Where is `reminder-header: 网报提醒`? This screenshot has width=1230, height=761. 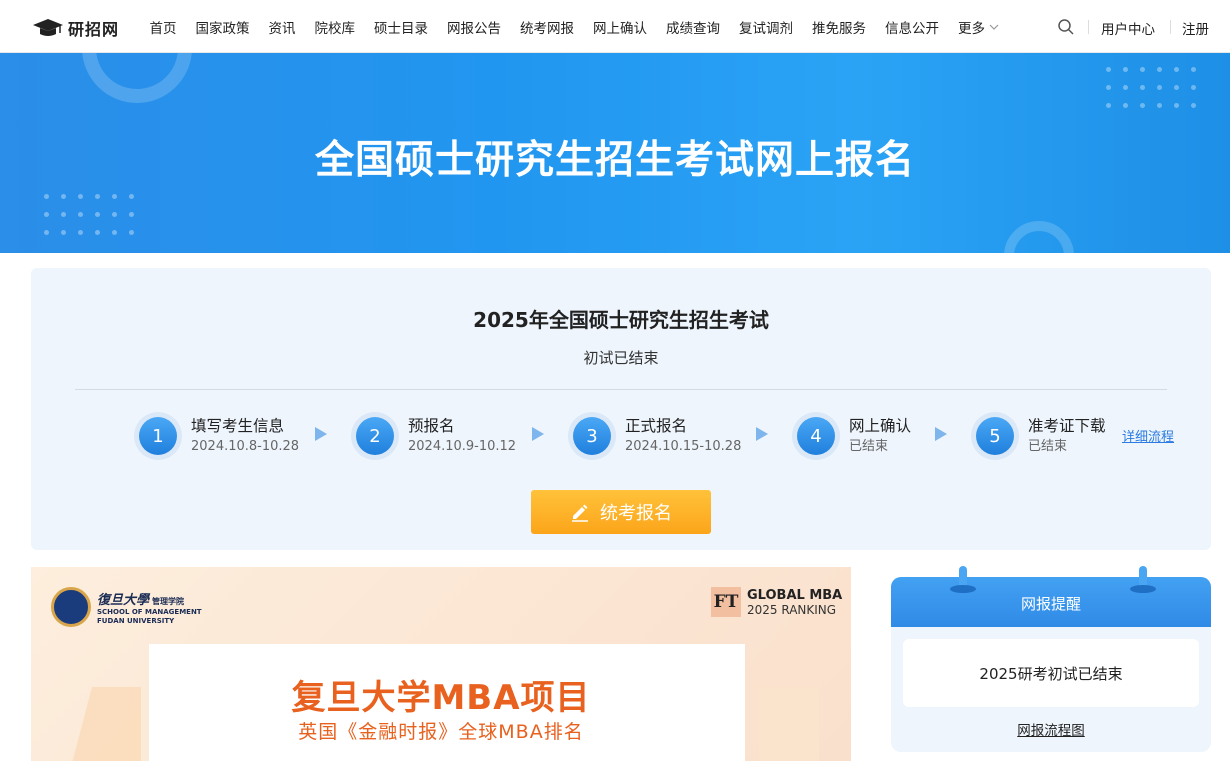
reminder-header: 网报提醒 is located at coordinates (1051, 602).